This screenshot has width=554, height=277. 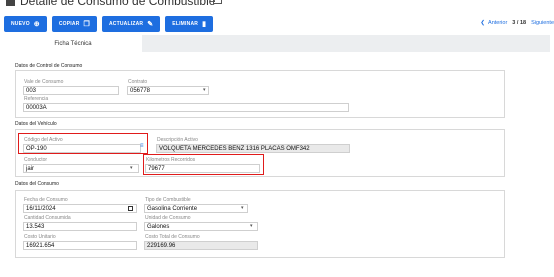 I want to click on unidad-select: Galones, so click(x=201, y=226).